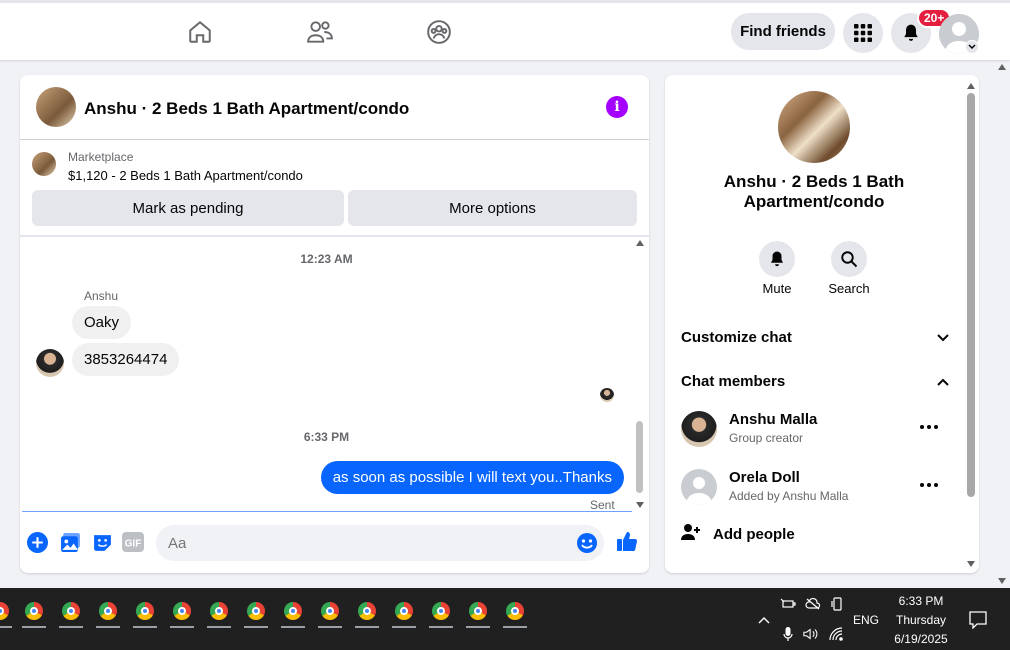 The height and width of the screenshot is (650, 1010). Describe the element at coordinates (921, 639) in the screenshot. I see `clock-date: 6/19/2025` at that location.